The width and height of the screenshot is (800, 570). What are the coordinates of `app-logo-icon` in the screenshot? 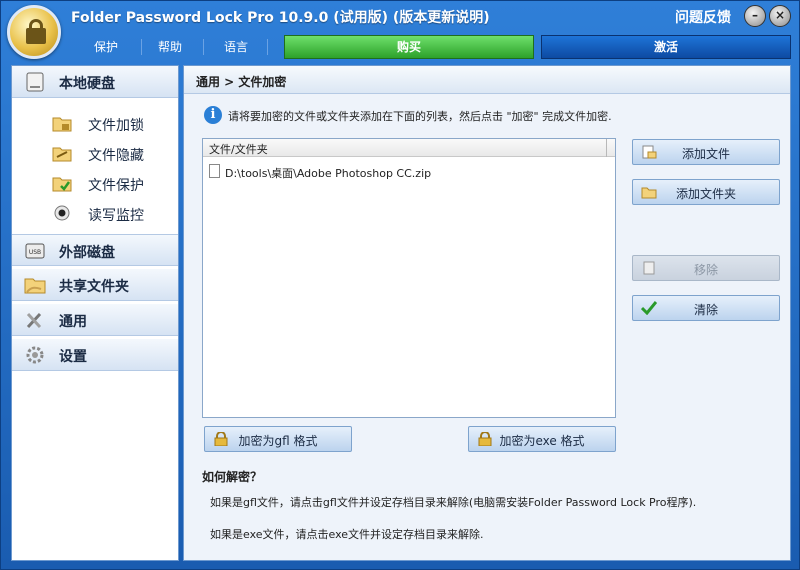 It's located at (34, 32).